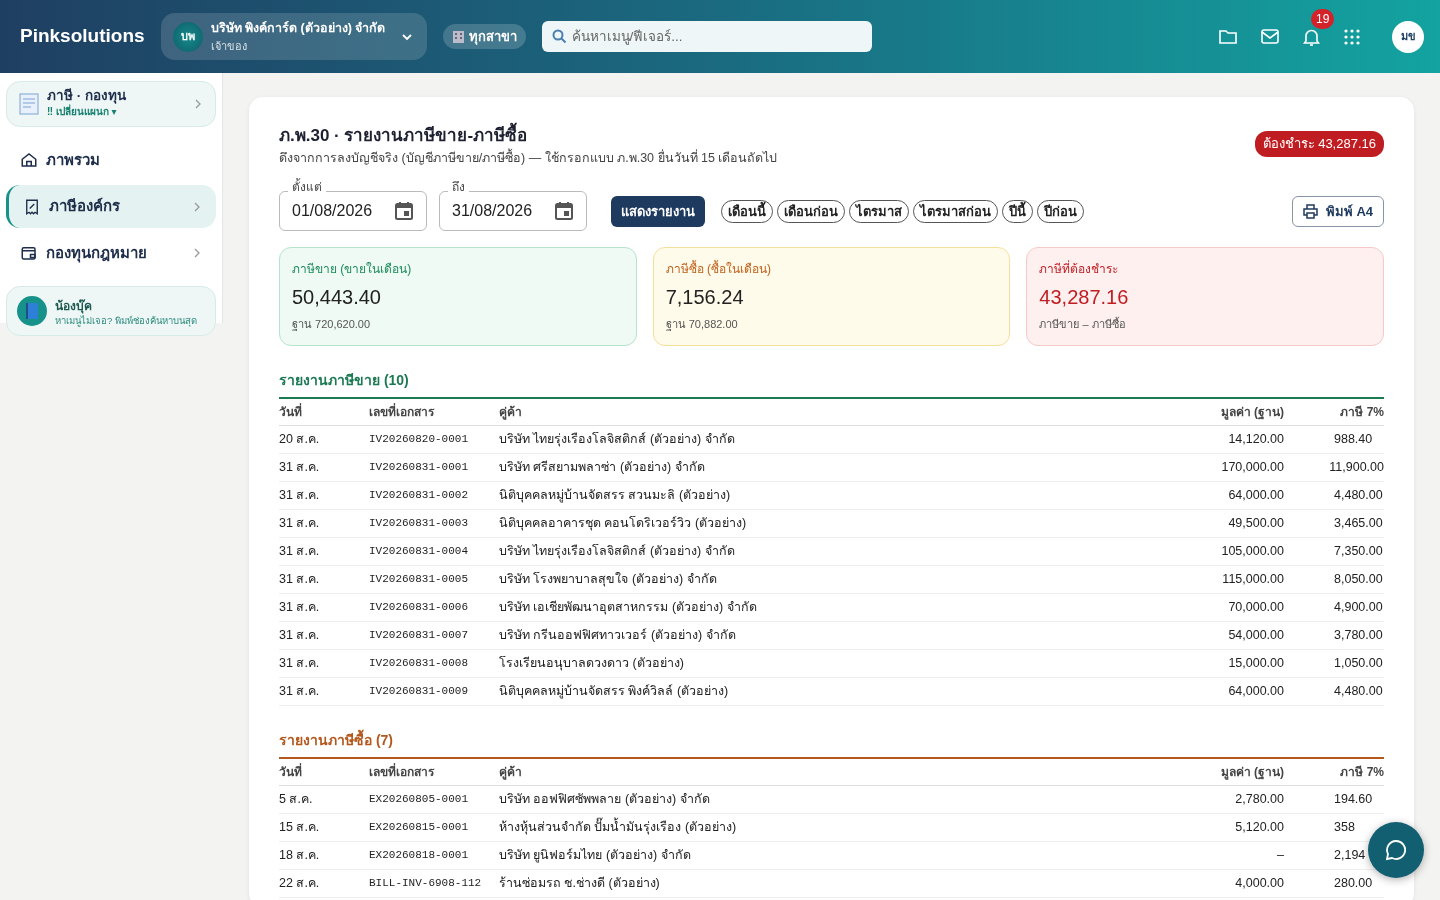  I want to click on table-cell: 3,465.00, so click(1359, 523).